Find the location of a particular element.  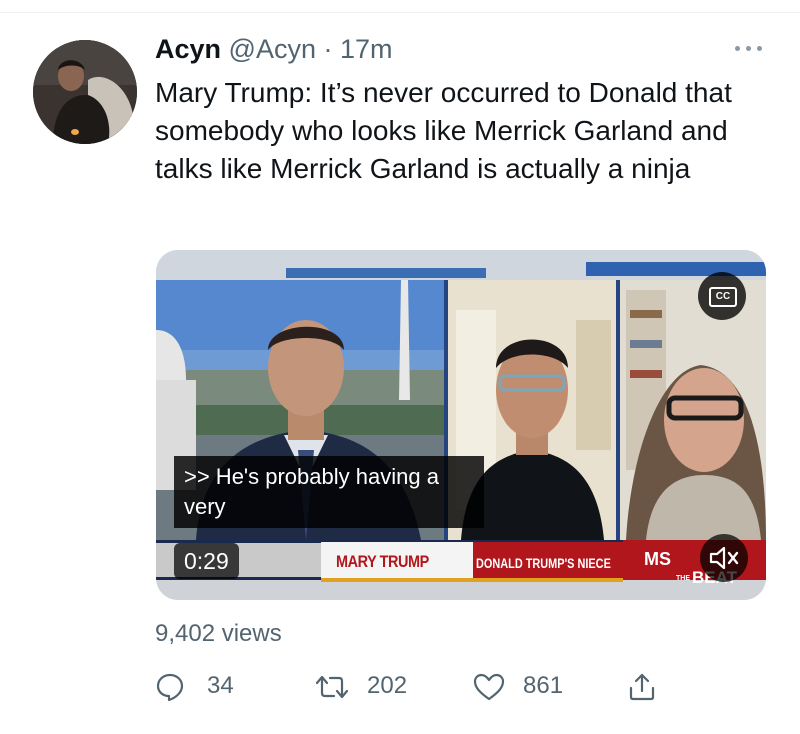

avatar-image is located at coordinates (85, 92).